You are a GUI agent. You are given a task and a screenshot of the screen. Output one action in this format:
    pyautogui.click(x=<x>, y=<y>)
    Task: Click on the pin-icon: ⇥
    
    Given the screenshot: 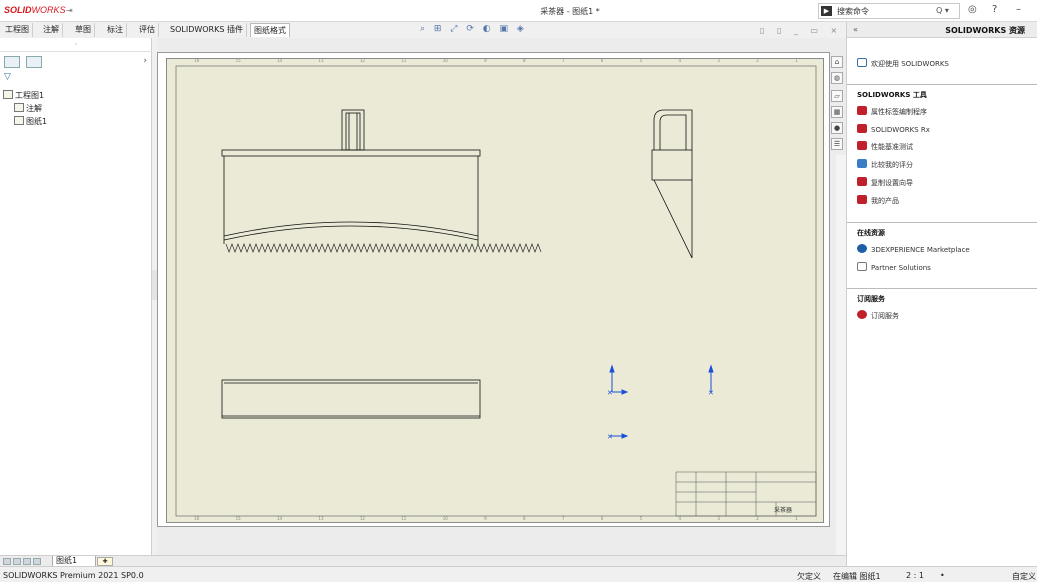 What is the action you would take?
    pyautogui.click(x=69, y=10)
    